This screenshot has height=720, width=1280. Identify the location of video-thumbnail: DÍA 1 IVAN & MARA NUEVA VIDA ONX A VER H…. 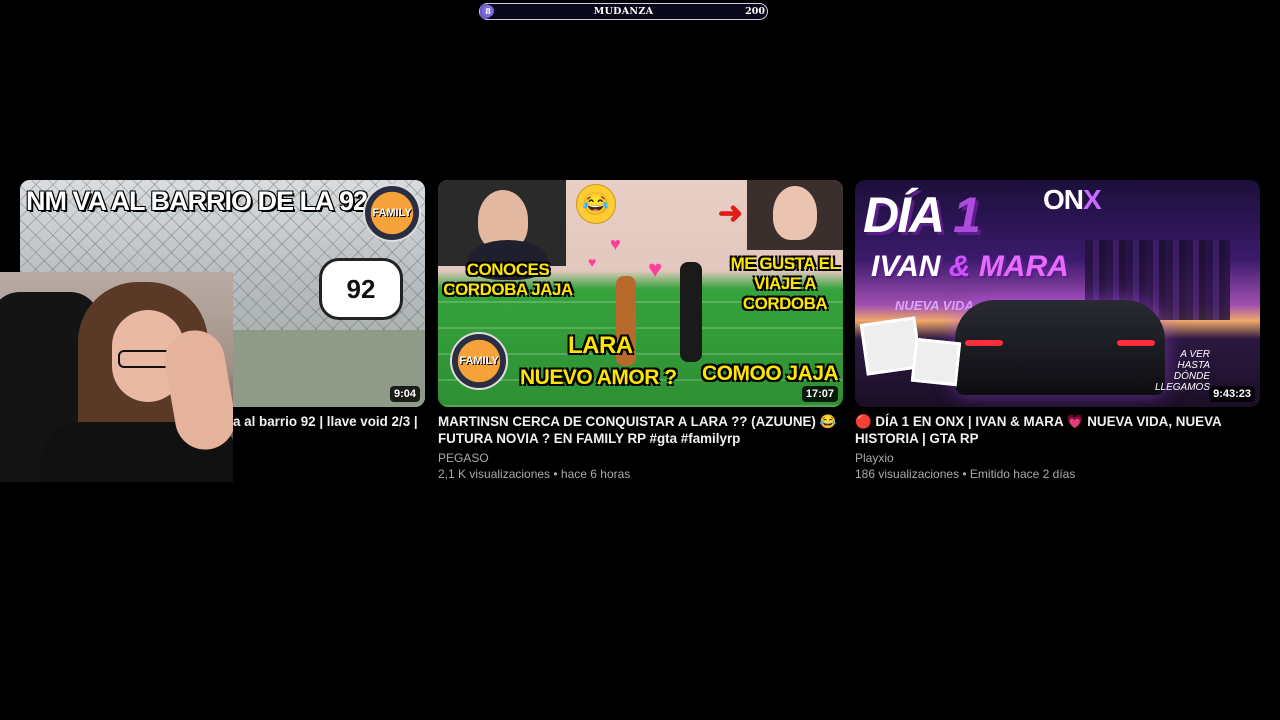
(1057, 293).